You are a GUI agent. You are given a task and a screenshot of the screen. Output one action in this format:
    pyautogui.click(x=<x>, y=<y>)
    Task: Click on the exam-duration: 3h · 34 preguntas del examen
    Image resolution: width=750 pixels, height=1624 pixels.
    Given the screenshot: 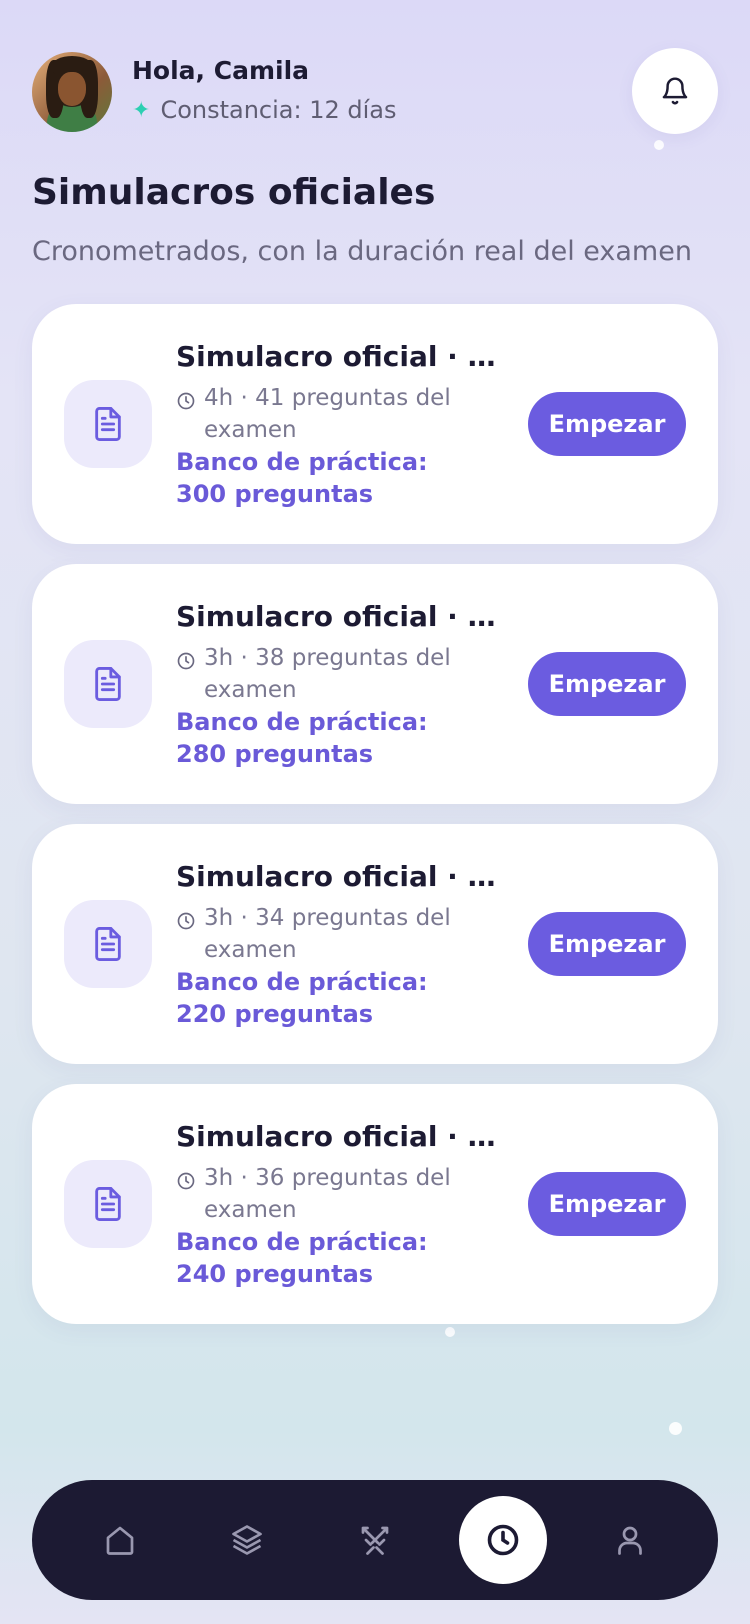 What is the action you would take?
    pyautogui.click(x=327, y=934)
    